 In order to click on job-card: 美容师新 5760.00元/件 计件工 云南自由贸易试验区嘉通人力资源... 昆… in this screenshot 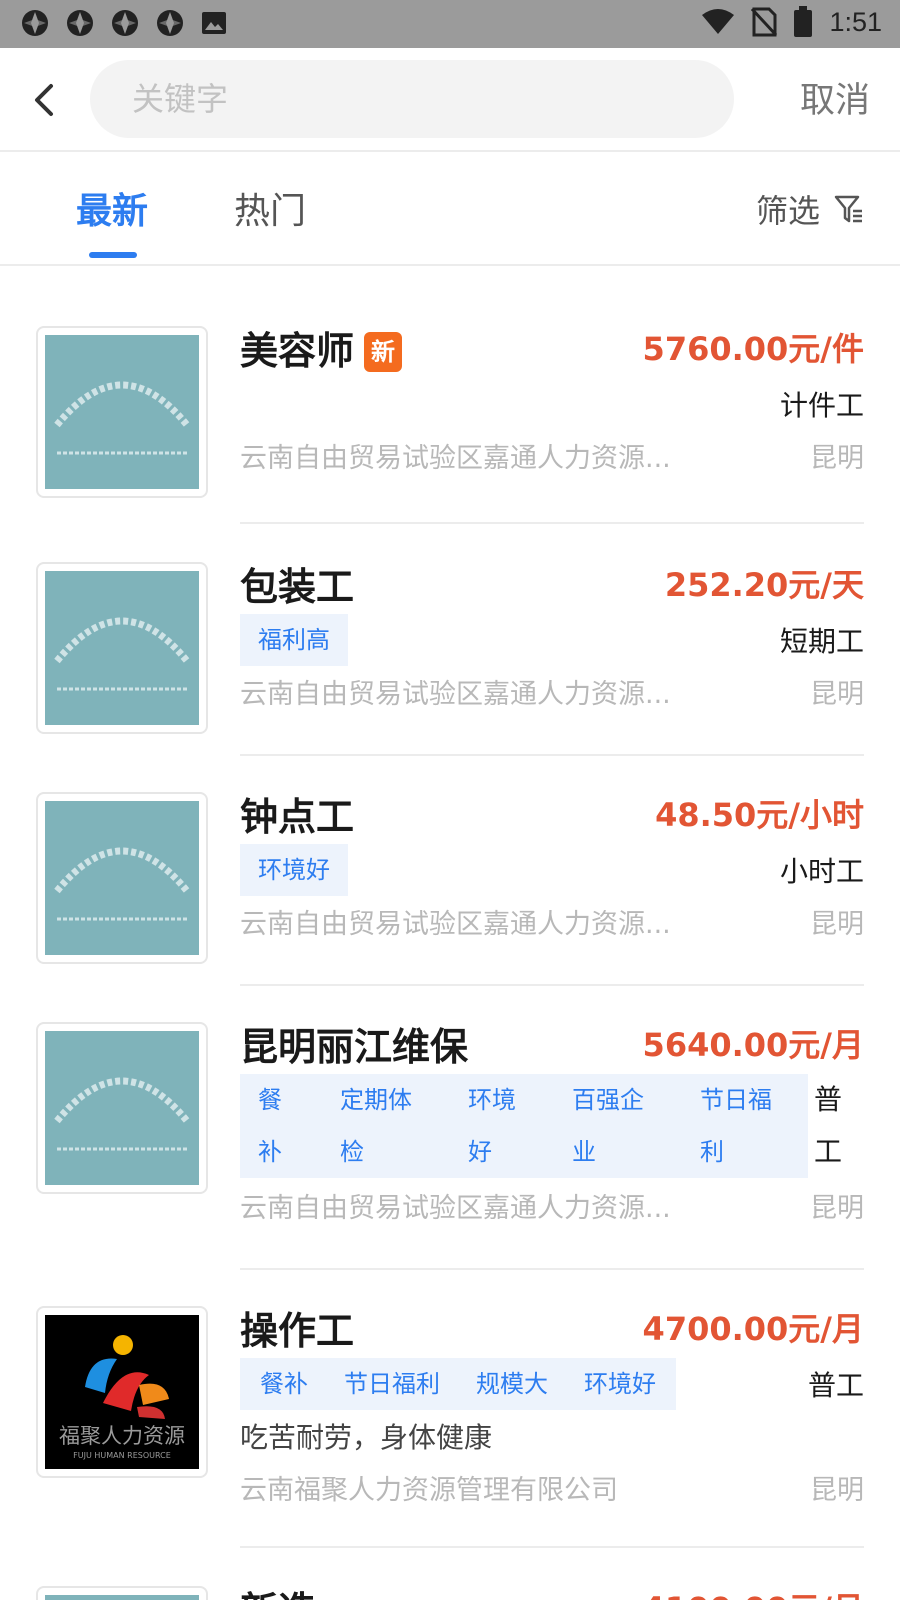, I will do `click(450, 426)`.